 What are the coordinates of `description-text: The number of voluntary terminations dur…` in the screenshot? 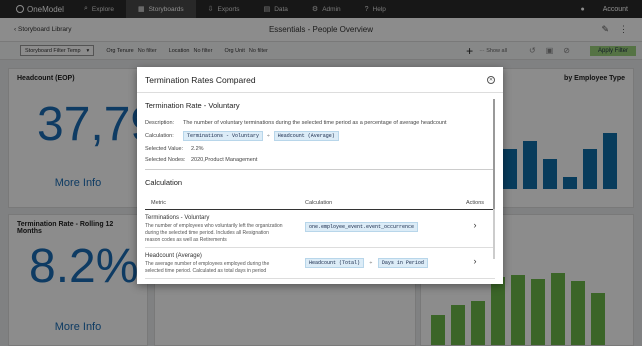 It's located at (315, 123).